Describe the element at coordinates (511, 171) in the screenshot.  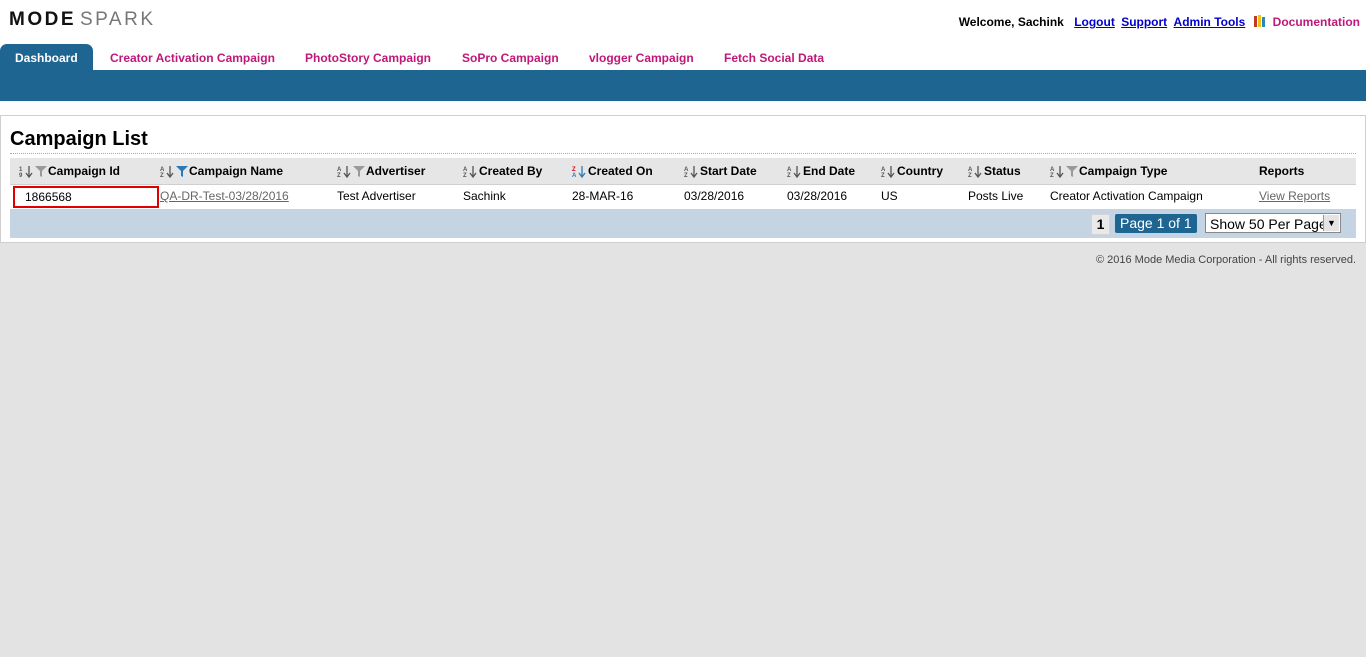
I see `column-label: Created By` at that location.